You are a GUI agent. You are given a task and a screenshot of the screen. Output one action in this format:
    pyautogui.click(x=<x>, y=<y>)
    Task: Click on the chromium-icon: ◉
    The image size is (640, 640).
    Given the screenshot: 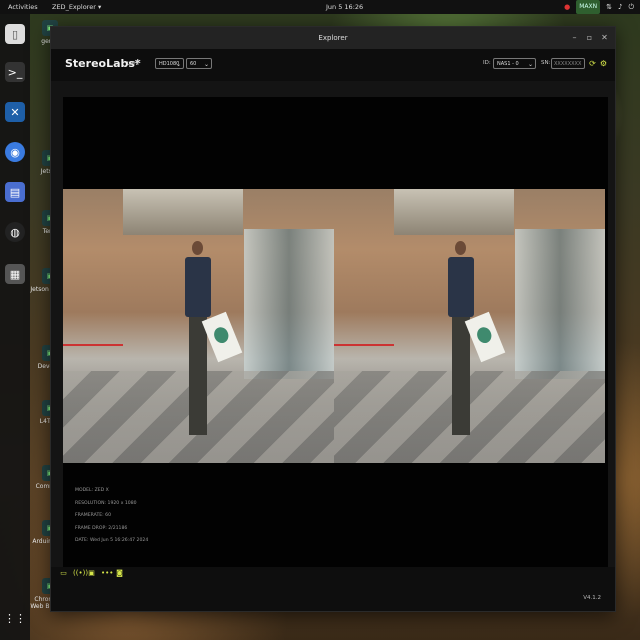 What is the action you would take?
    pyautogui.click(x=15, y=152)
    